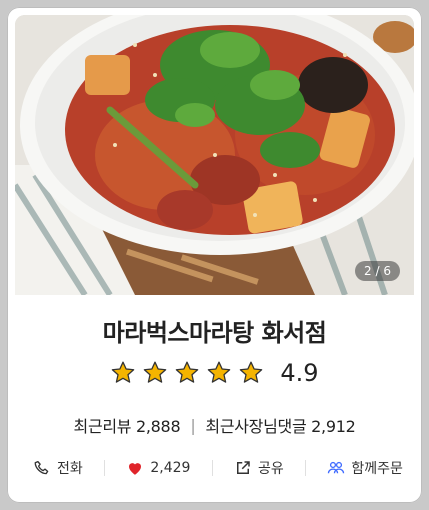 The height and width of the screenshot is (510, 429). I want to click on like-button: 2,429, so click(158, 468).